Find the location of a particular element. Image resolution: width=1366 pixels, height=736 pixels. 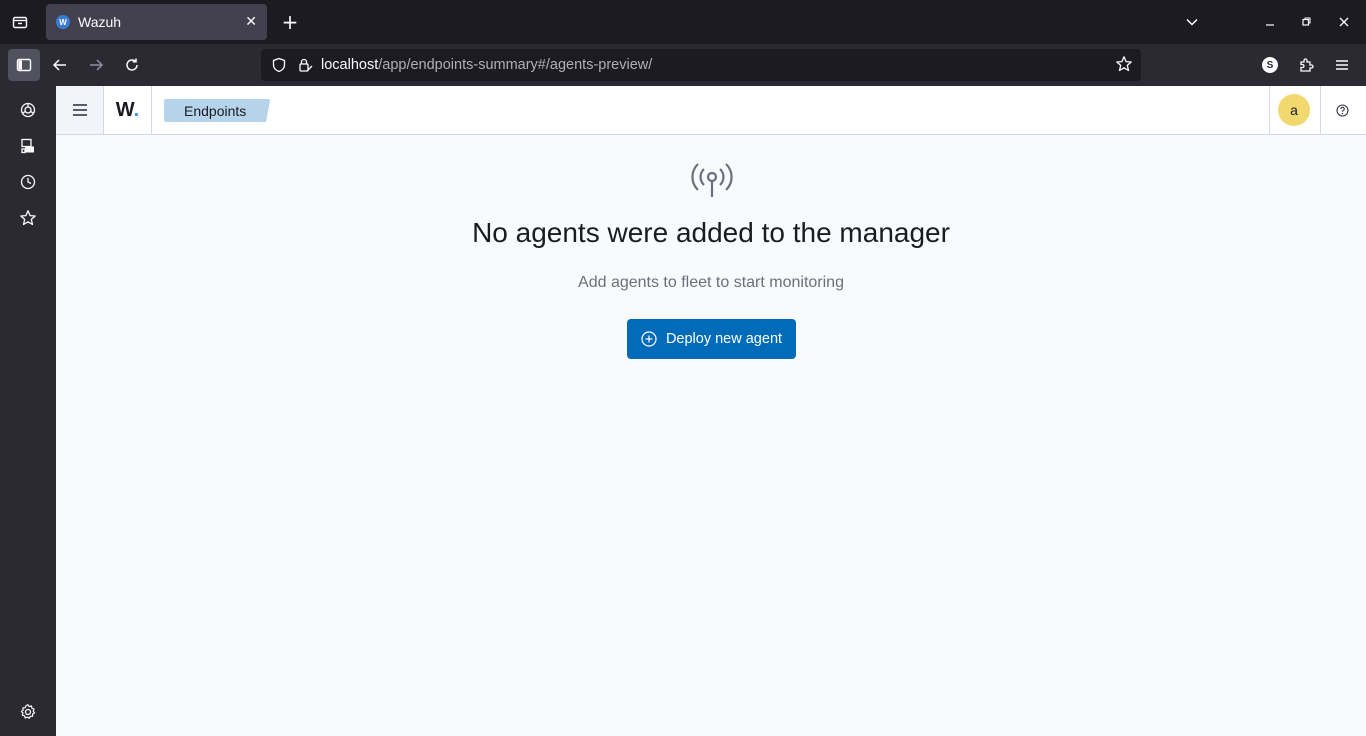

tab-list-chevron-icon is located at coordinates (1192, 22).